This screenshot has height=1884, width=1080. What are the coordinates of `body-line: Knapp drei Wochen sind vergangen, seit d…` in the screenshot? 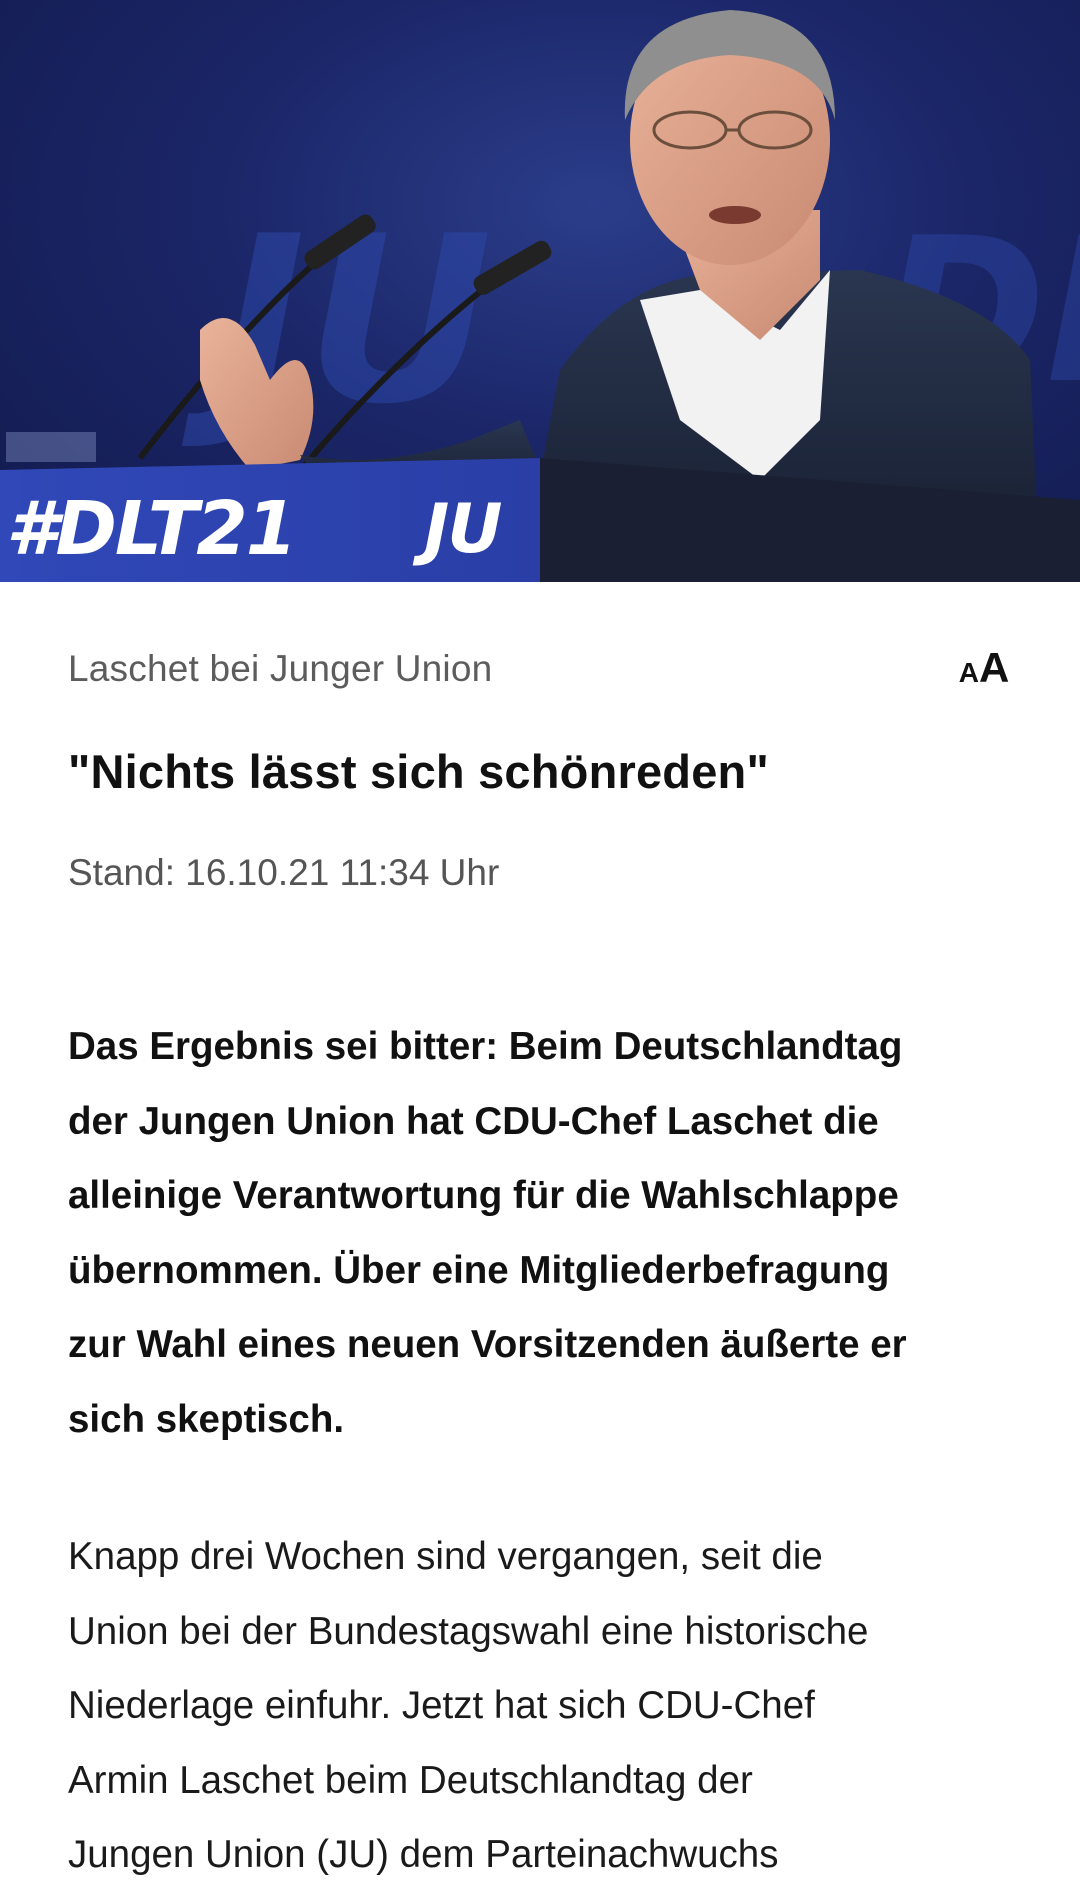 It's located at (445, 1556).